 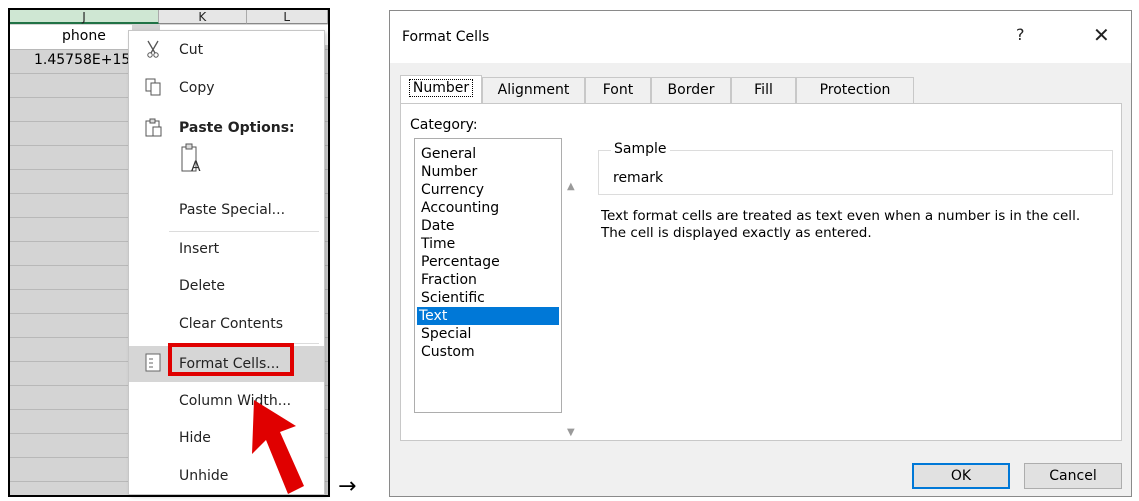 I want to click on category-item: Special, so click(x=489, y=334).